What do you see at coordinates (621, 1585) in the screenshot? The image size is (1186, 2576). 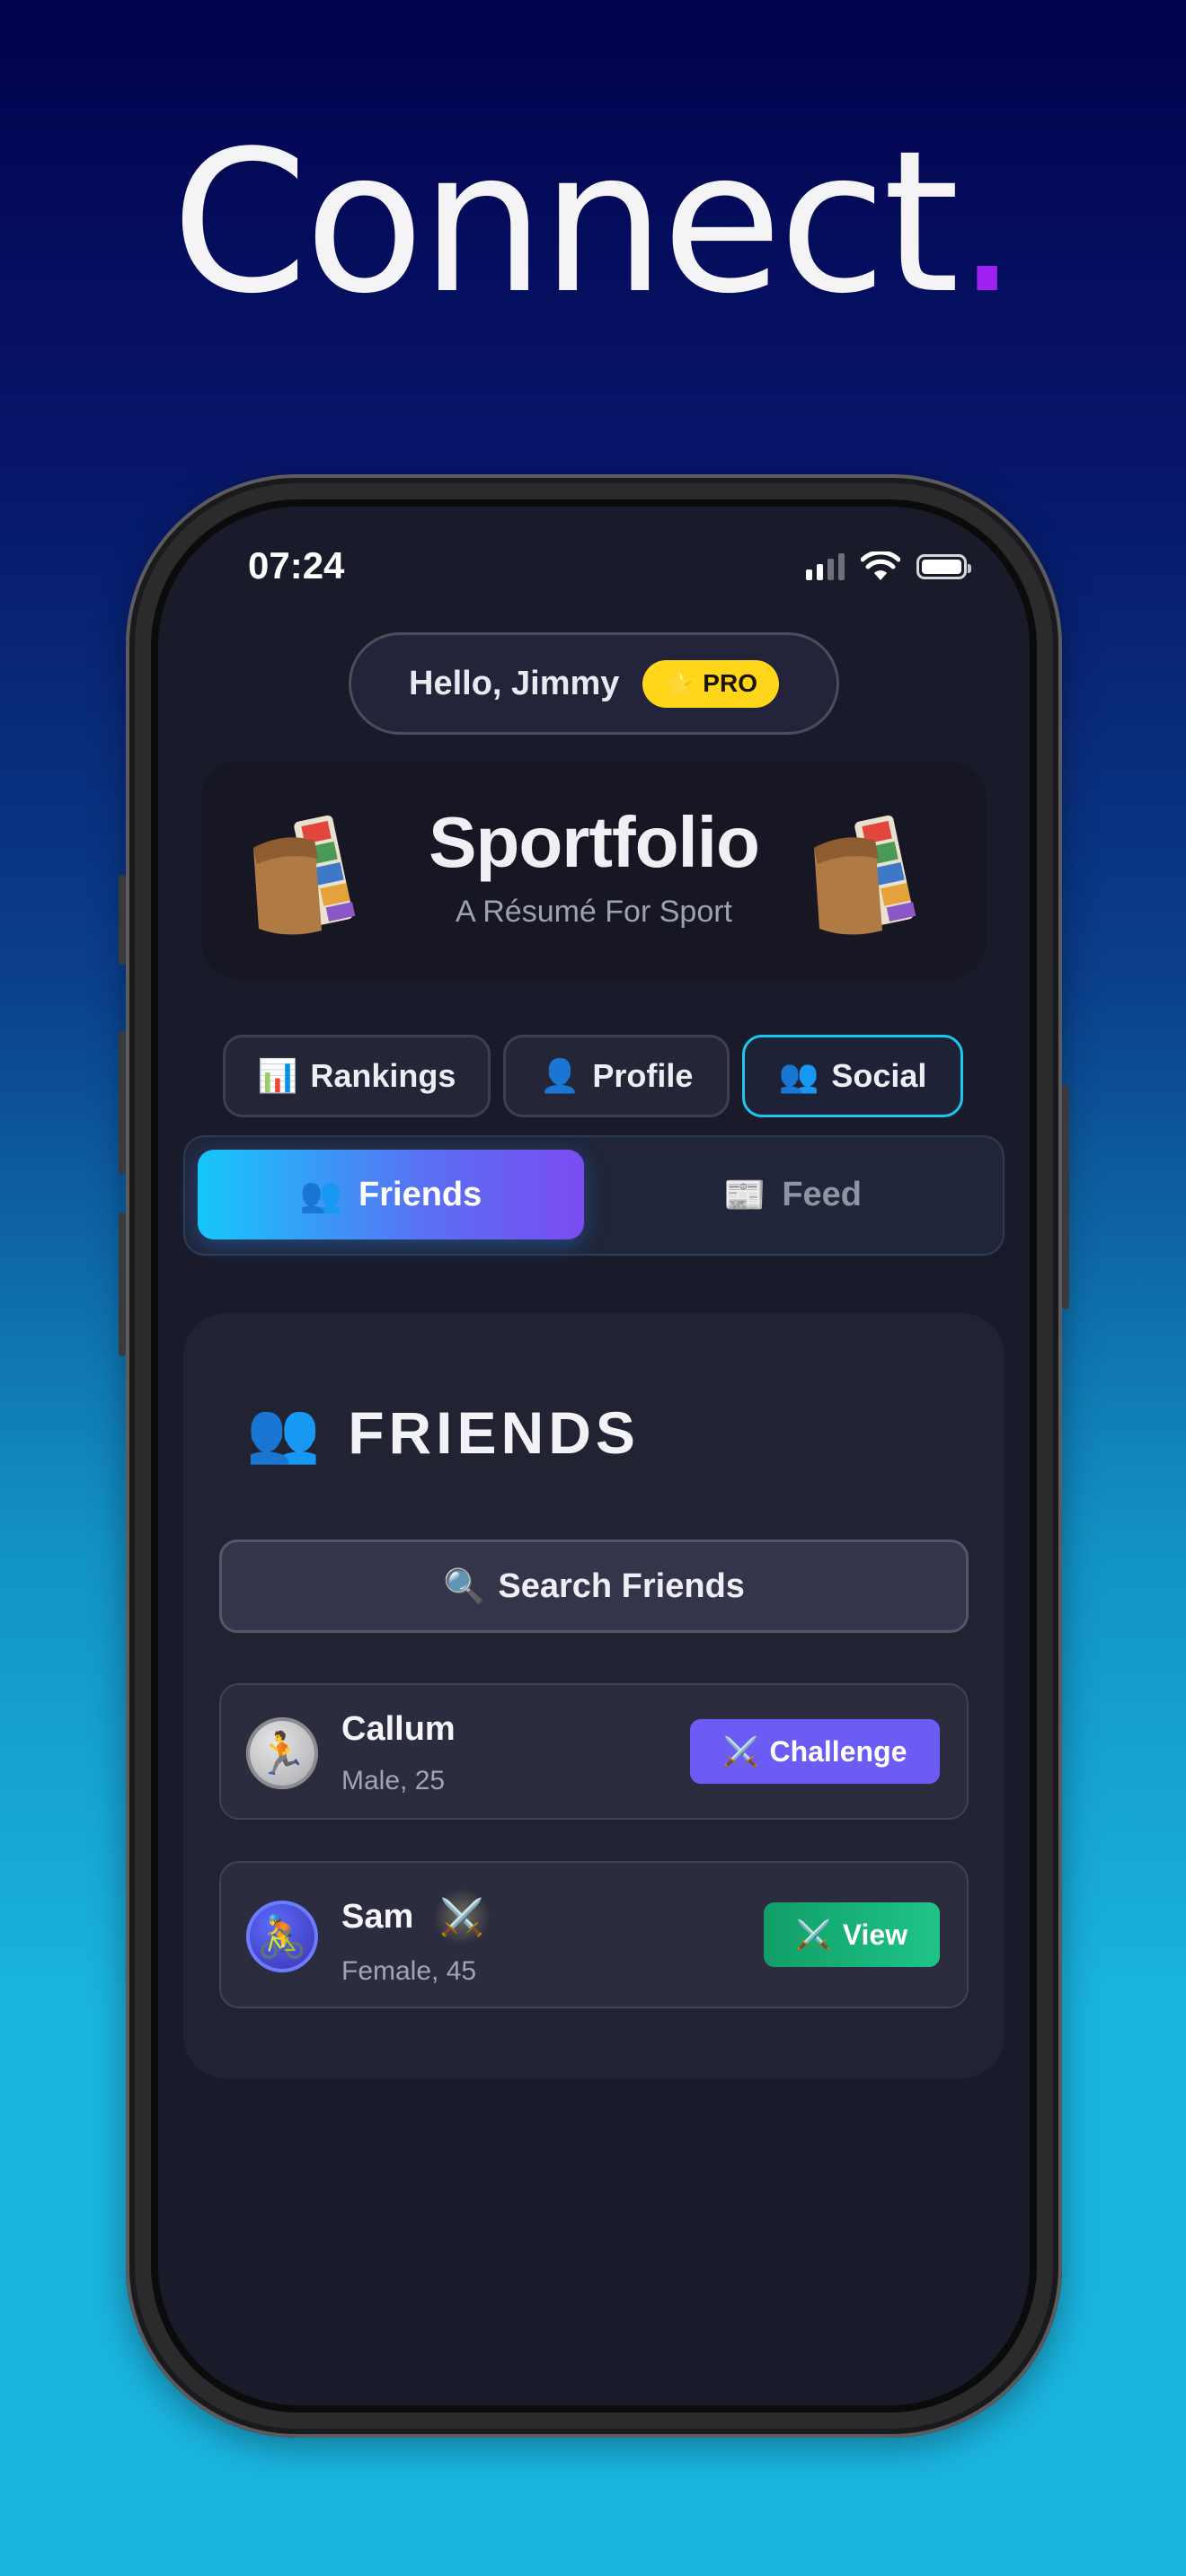 I see `search-friends-label: Search Friends` at bounding box center [621, 1585].